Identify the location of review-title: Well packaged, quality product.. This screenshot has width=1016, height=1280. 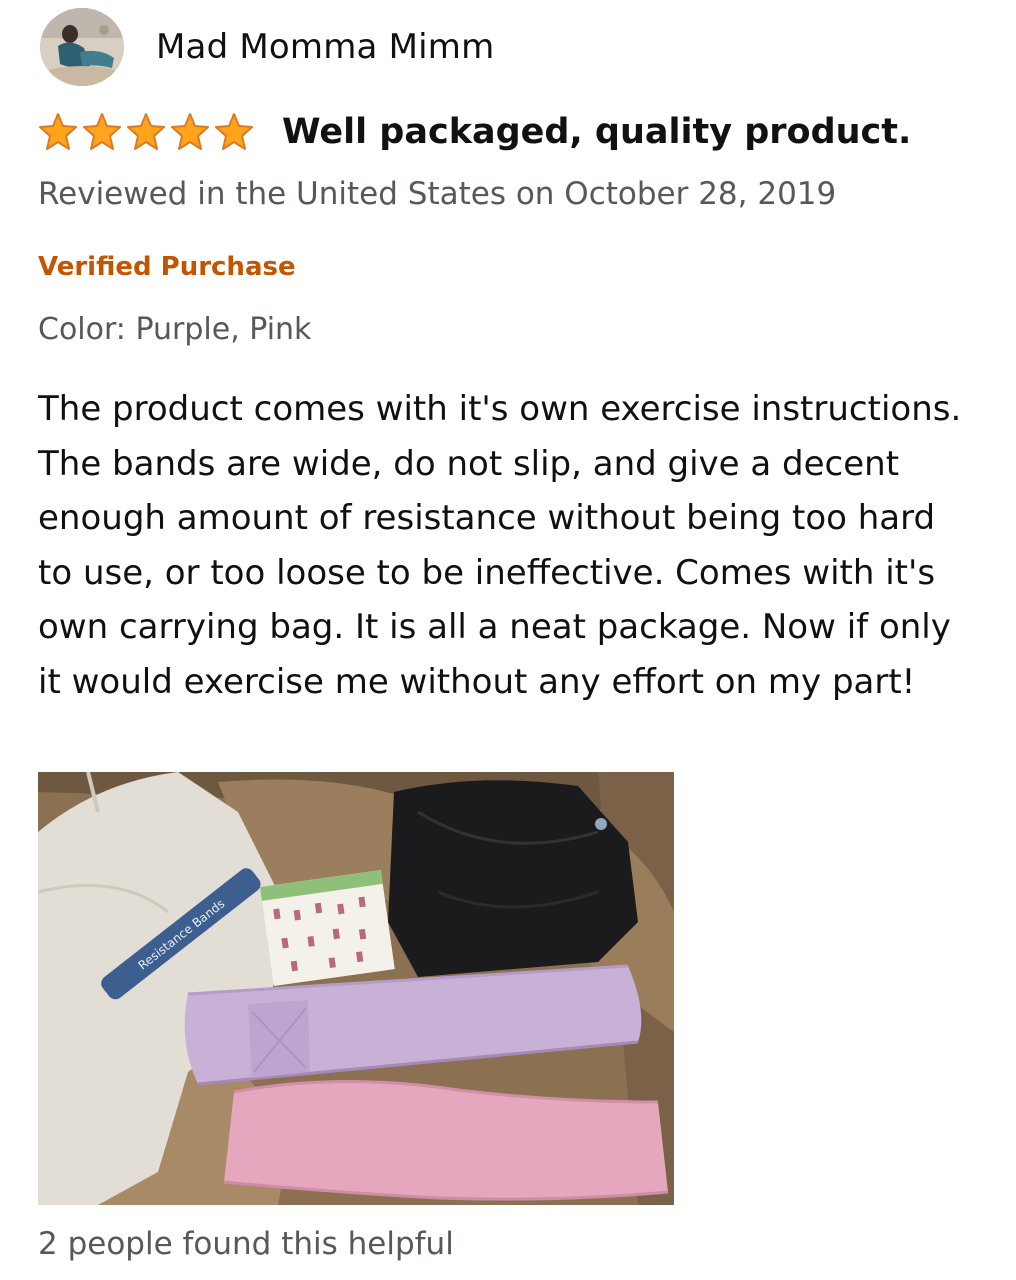
(596, 132).